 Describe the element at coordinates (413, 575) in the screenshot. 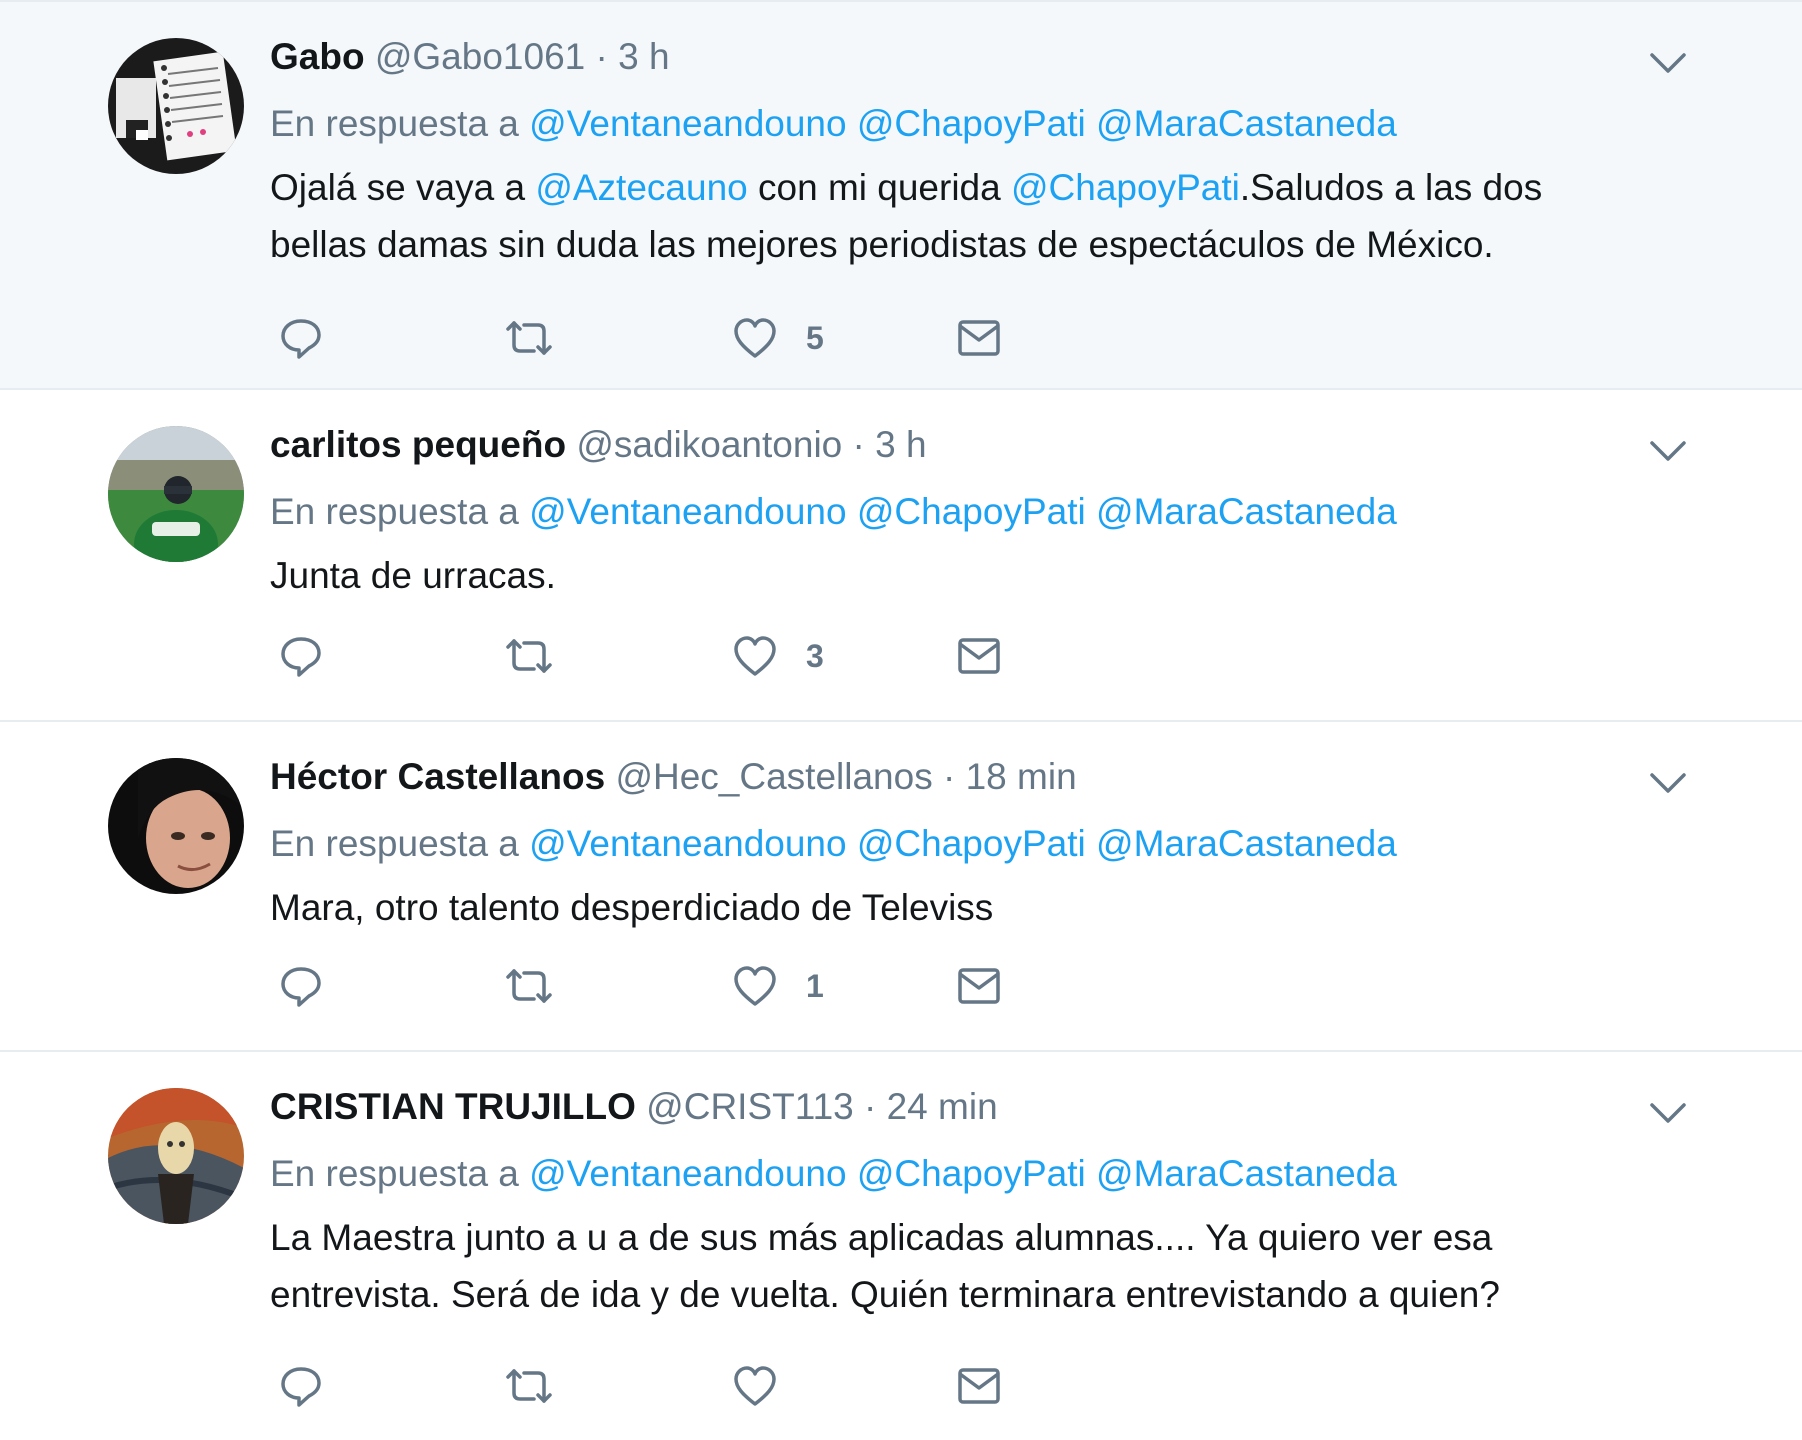

I see `text-segment: Junta de urracas.` at that location.